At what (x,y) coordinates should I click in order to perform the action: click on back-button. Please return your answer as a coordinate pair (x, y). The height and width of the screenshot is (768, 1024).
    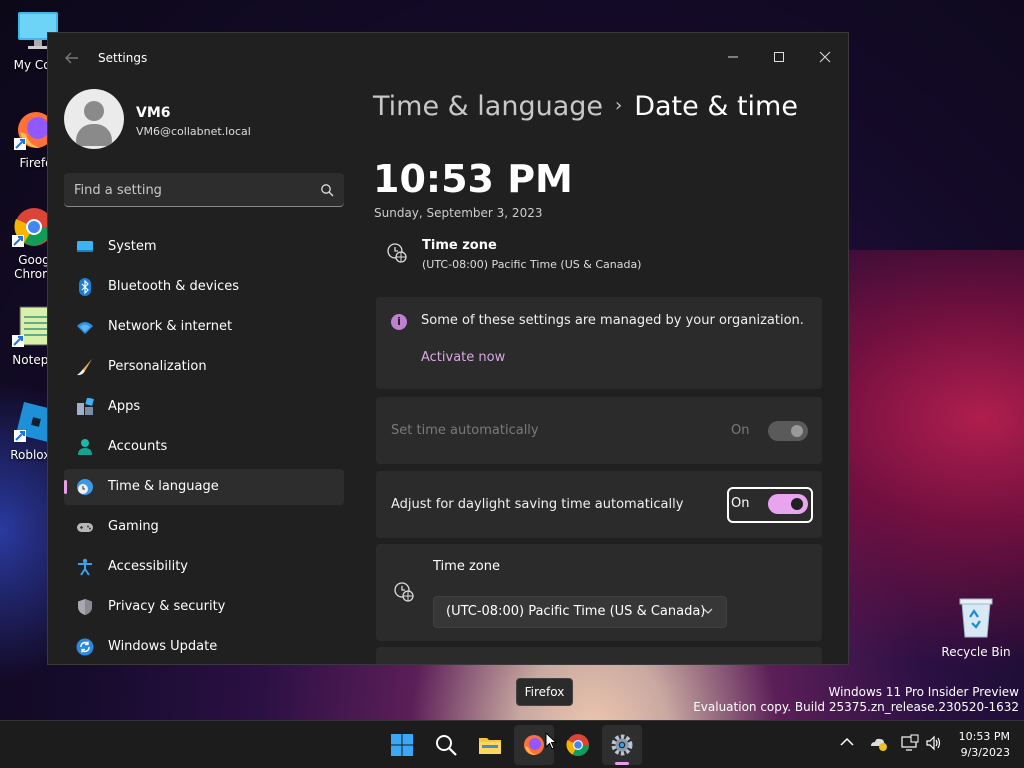
    Looking at the image, I should click on (72, 58).